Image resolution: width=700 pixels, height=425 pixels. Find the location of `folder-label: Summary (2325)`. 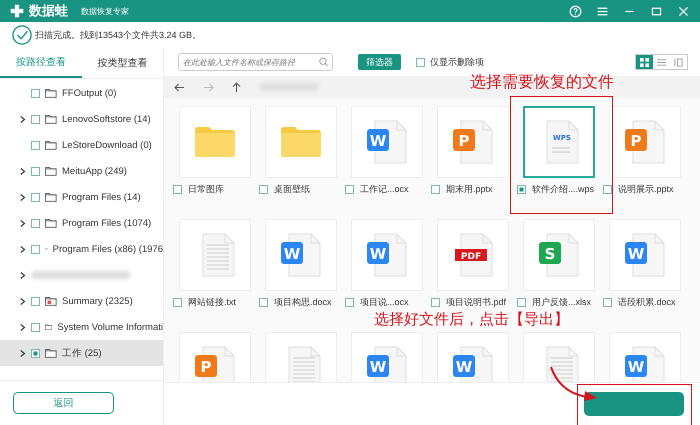

folder-label: Summary (2325) is located at coordinates (97, 301).